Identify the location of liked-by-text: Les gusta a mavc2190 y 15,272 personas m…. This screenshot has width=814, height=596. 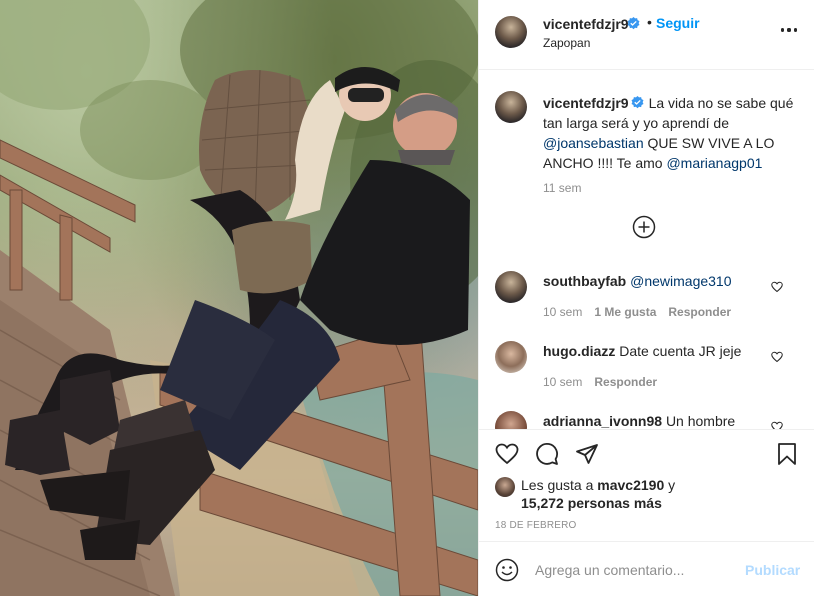
(598, 494).